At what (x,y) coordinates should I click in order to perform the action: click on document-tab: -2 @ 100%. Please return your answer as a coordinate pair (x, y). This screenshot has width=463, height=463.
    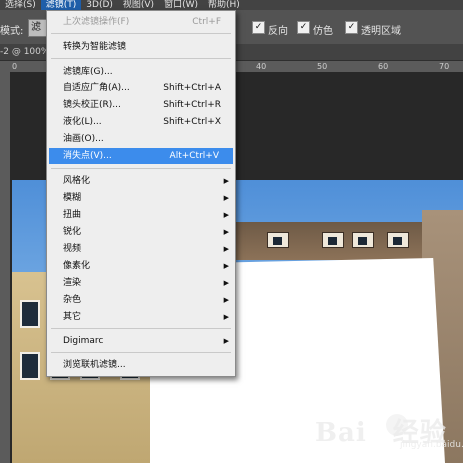
    Looking at the image, I should click on (24, 52).